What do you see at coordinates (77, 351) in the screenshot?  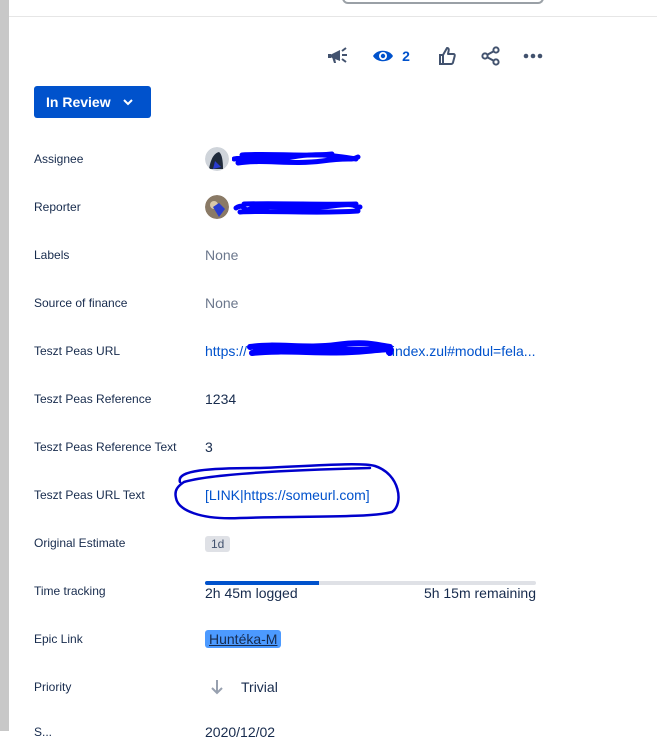 I see `field-label: Teszt Peas URL` at bounding box center [77, 351].